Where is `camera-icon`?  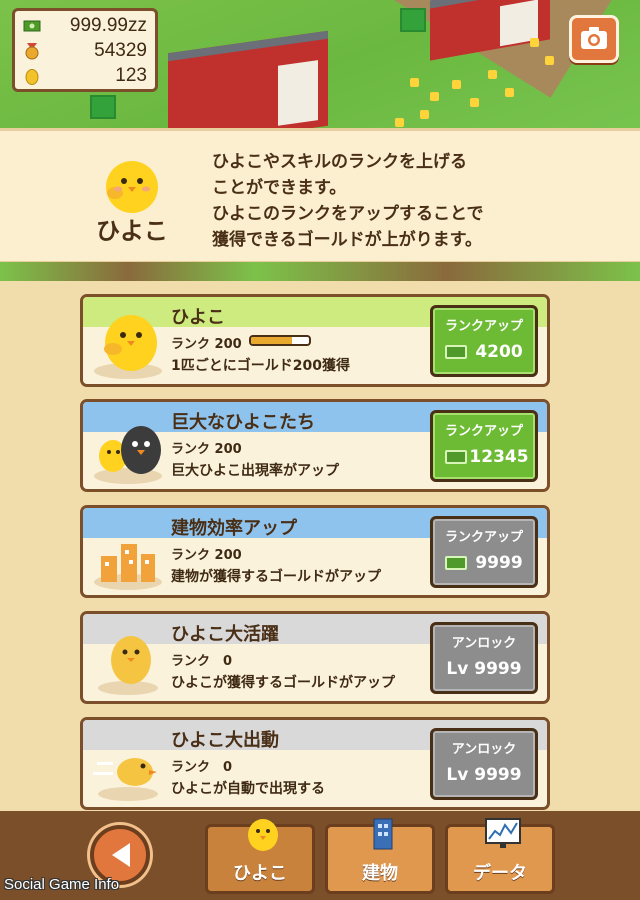
camera-icon is located at coordinates (594, 38).